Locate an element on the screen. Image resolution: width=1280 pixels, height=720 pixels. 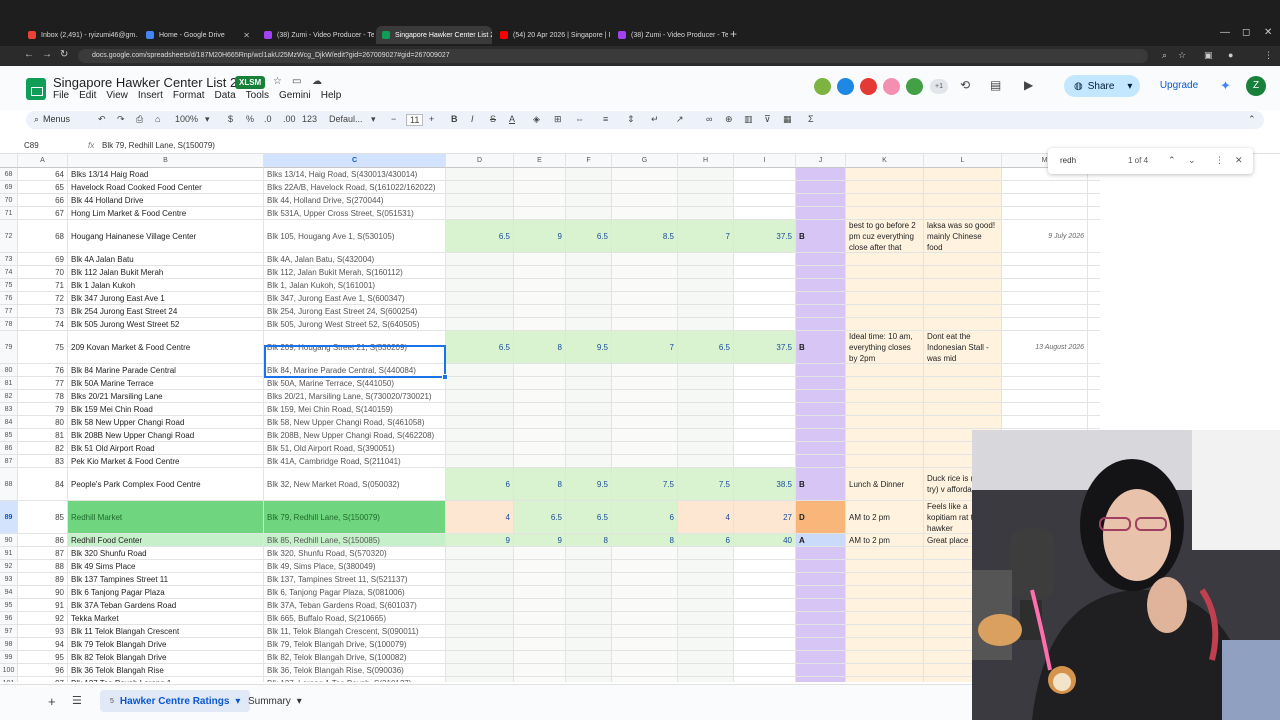
new-tab-button: + is located at coordinates (733, 34).